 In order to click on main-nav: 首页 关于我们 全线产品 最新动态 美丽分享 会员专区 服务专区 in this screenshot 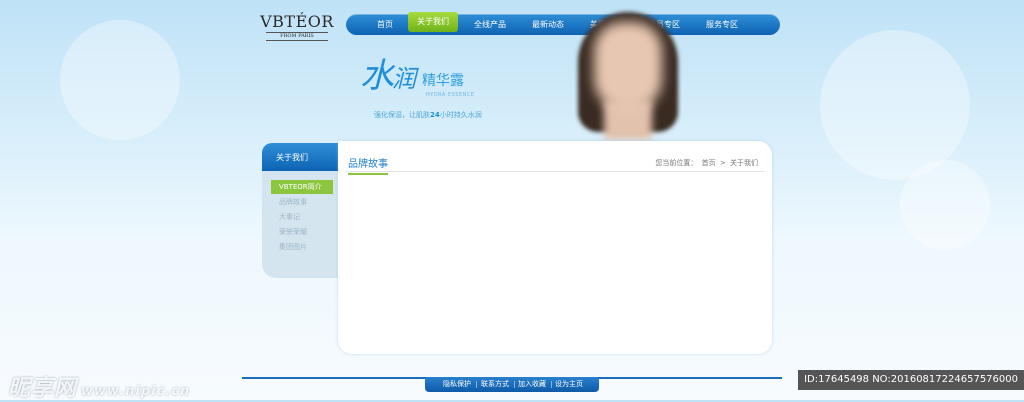, I will do `click(563, 23)`.